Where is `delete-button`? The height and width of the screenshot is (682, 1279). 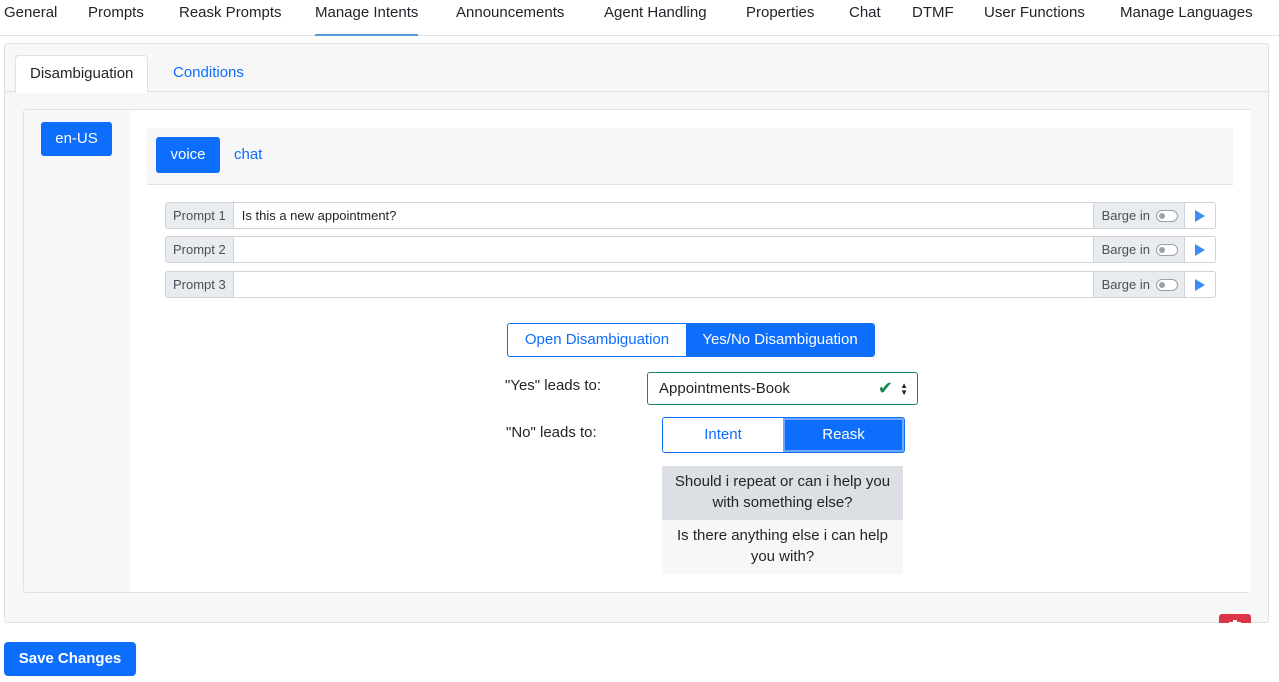
delete-button is located at coordinates (1235, 618).